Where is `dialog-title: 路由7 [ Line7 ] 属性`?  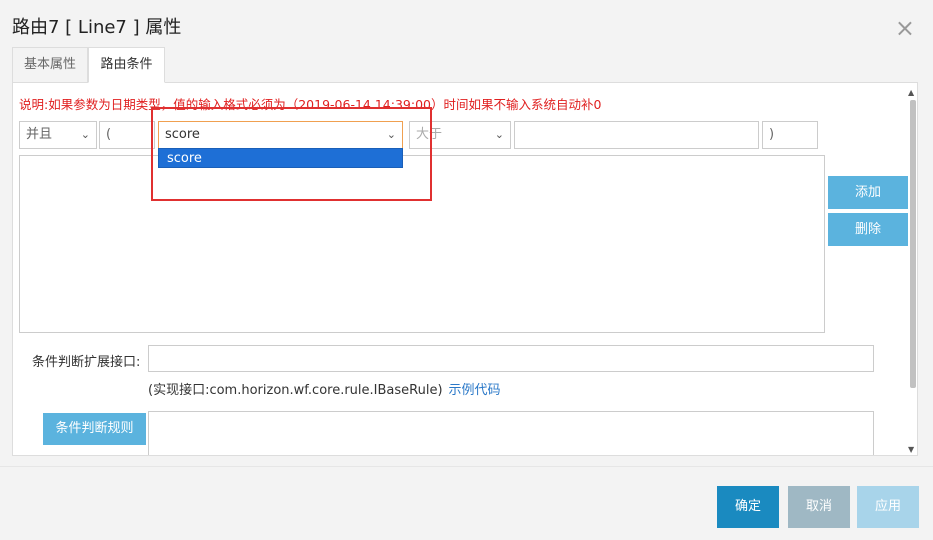
dialog-title: 路由7 [ Line7 ] 属性 is located at coordinates (97, 27).